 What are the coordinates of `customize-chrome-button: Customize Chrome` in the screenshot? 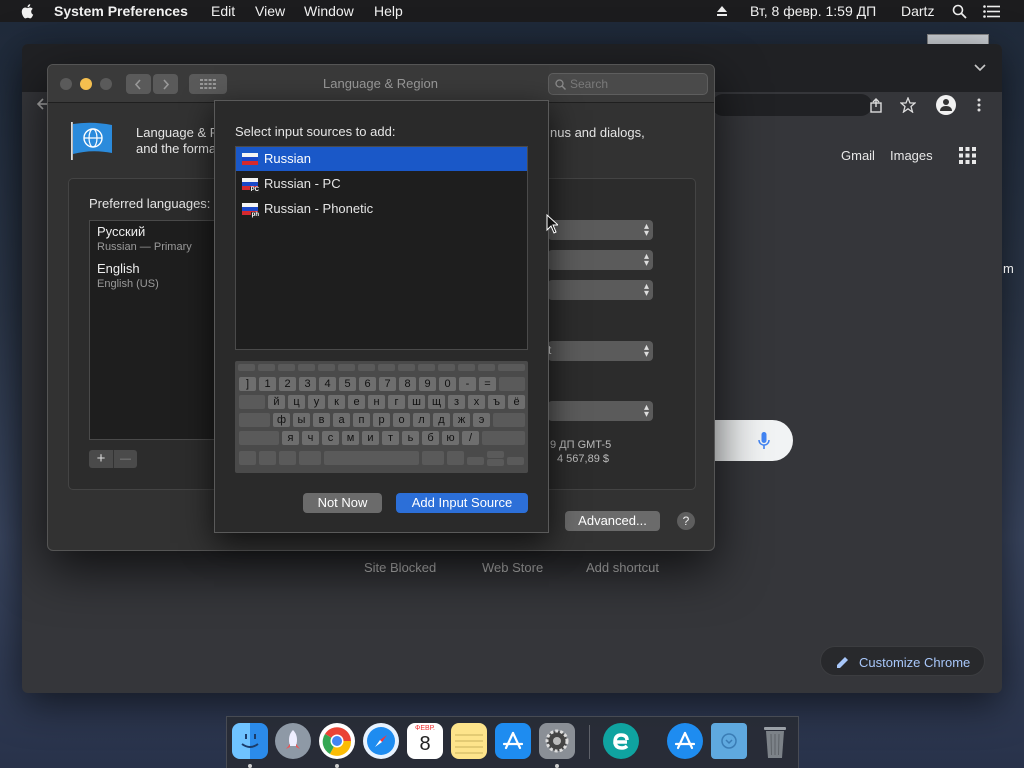 It's located at (902, 661).